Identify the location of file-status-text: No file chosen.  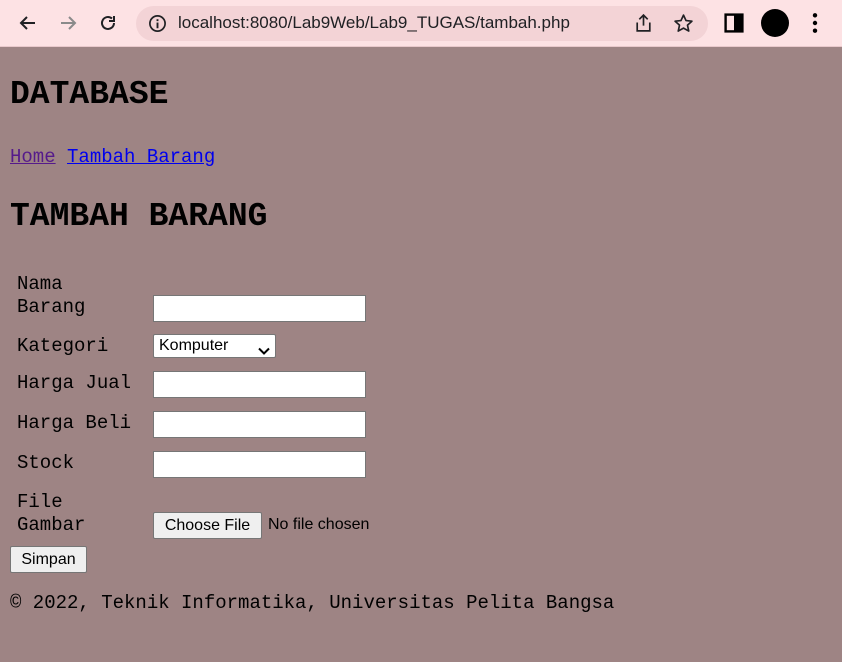
(319, 524).